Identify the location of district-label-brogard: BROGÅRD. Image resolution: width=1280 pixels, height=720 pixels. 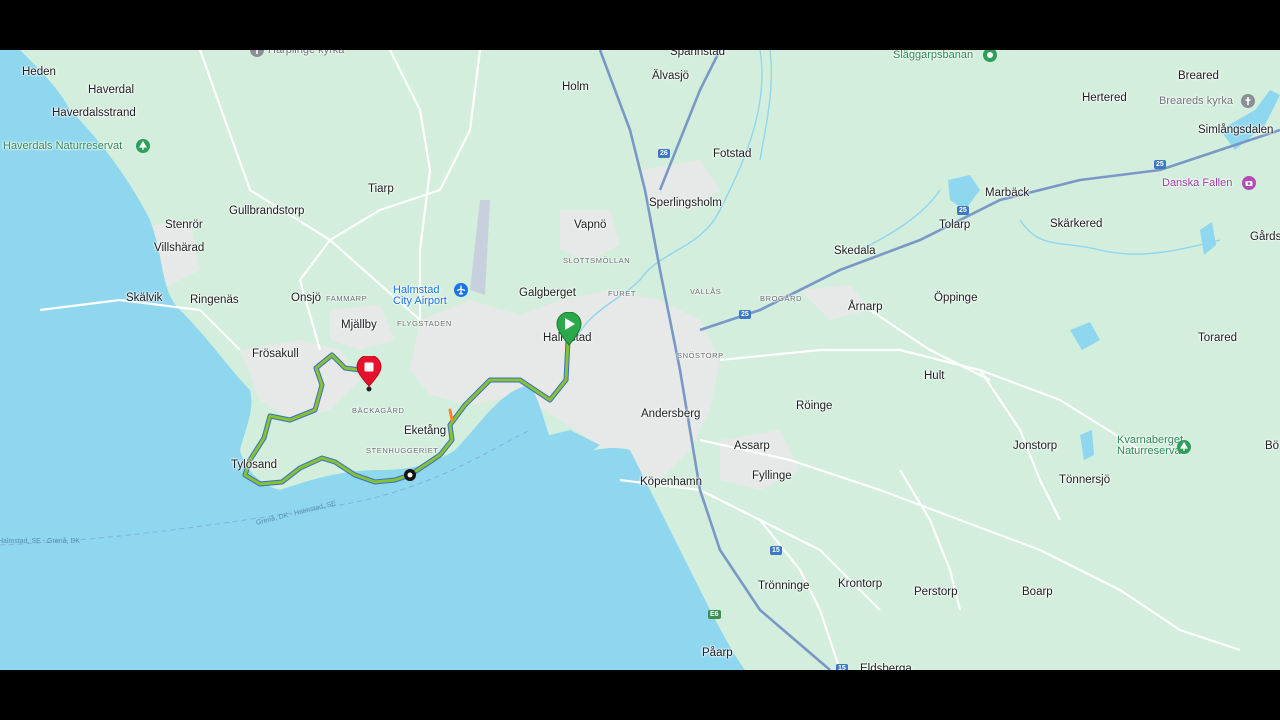
(781, 298).